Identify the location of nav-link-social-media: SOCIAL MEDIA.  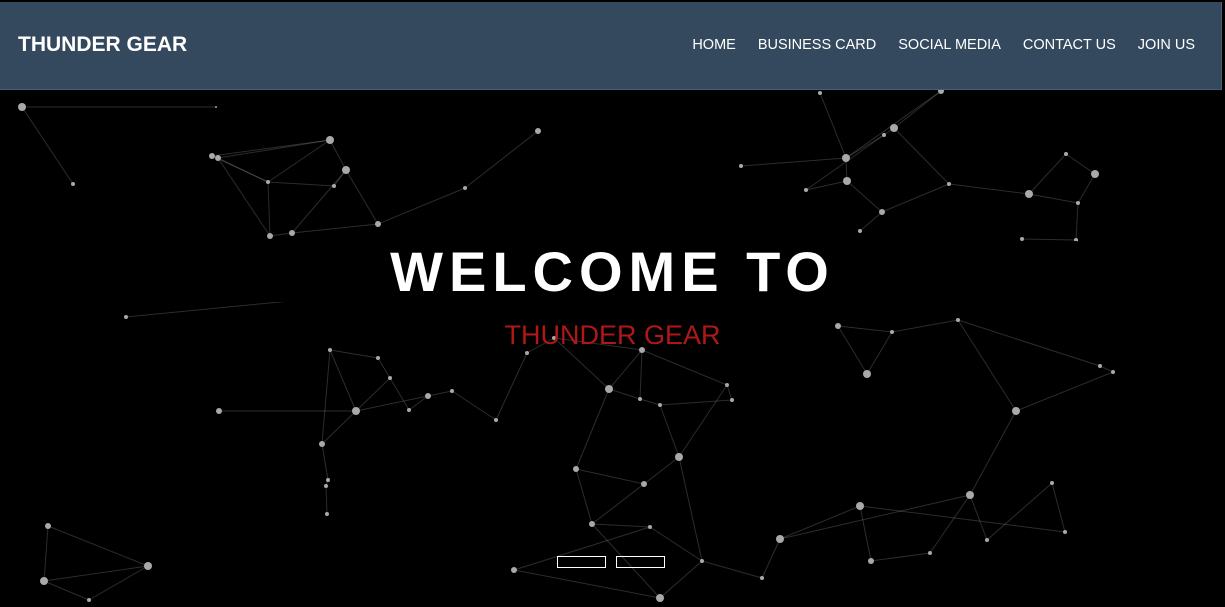
(949, 45).